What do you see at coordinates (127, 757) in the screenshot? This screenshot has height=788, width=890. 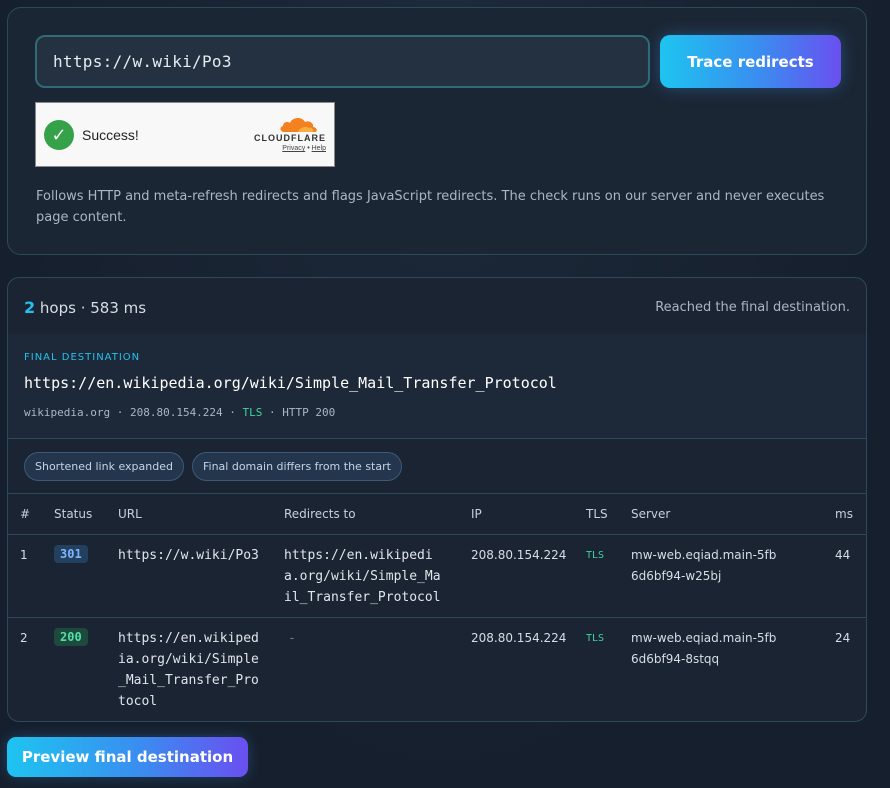 I see `preview-final-destination-button: Preview final destination` at bounding box center [127, 757].